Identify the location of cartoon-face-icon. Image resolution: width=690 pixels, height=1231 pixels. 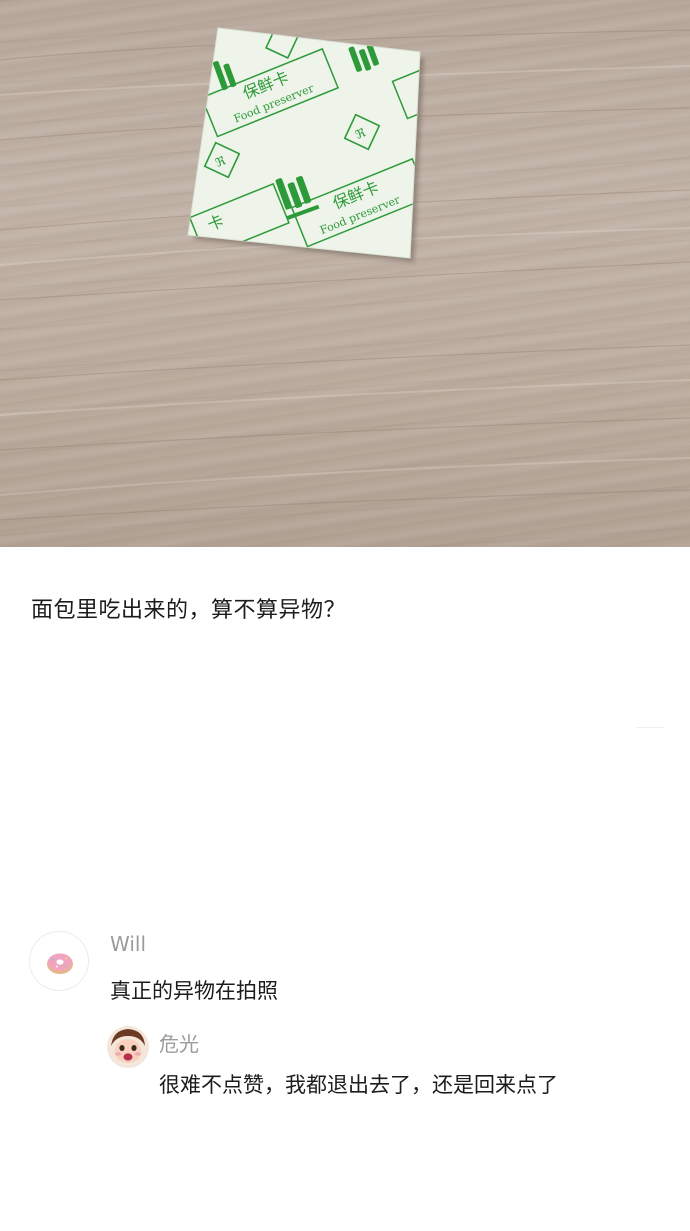
(128, 1047).